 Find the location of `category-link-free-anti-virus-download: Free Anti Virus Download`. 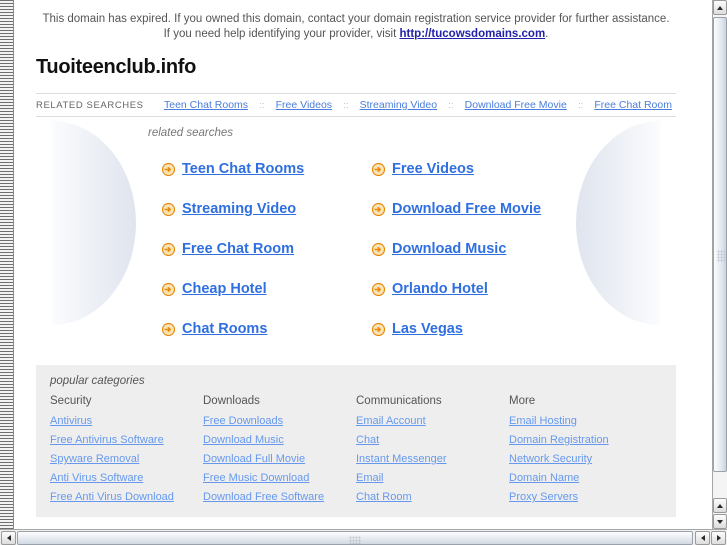

category-link-free-anti-virus-download: Free Anti Virus Download is located at coordinates (112, 497).